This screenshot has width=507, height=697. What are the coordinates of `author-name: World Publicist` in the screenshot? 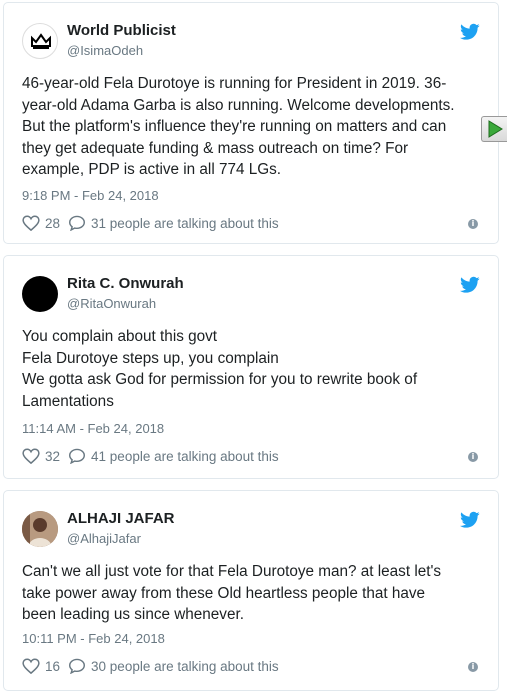 It's located at (121, 30).